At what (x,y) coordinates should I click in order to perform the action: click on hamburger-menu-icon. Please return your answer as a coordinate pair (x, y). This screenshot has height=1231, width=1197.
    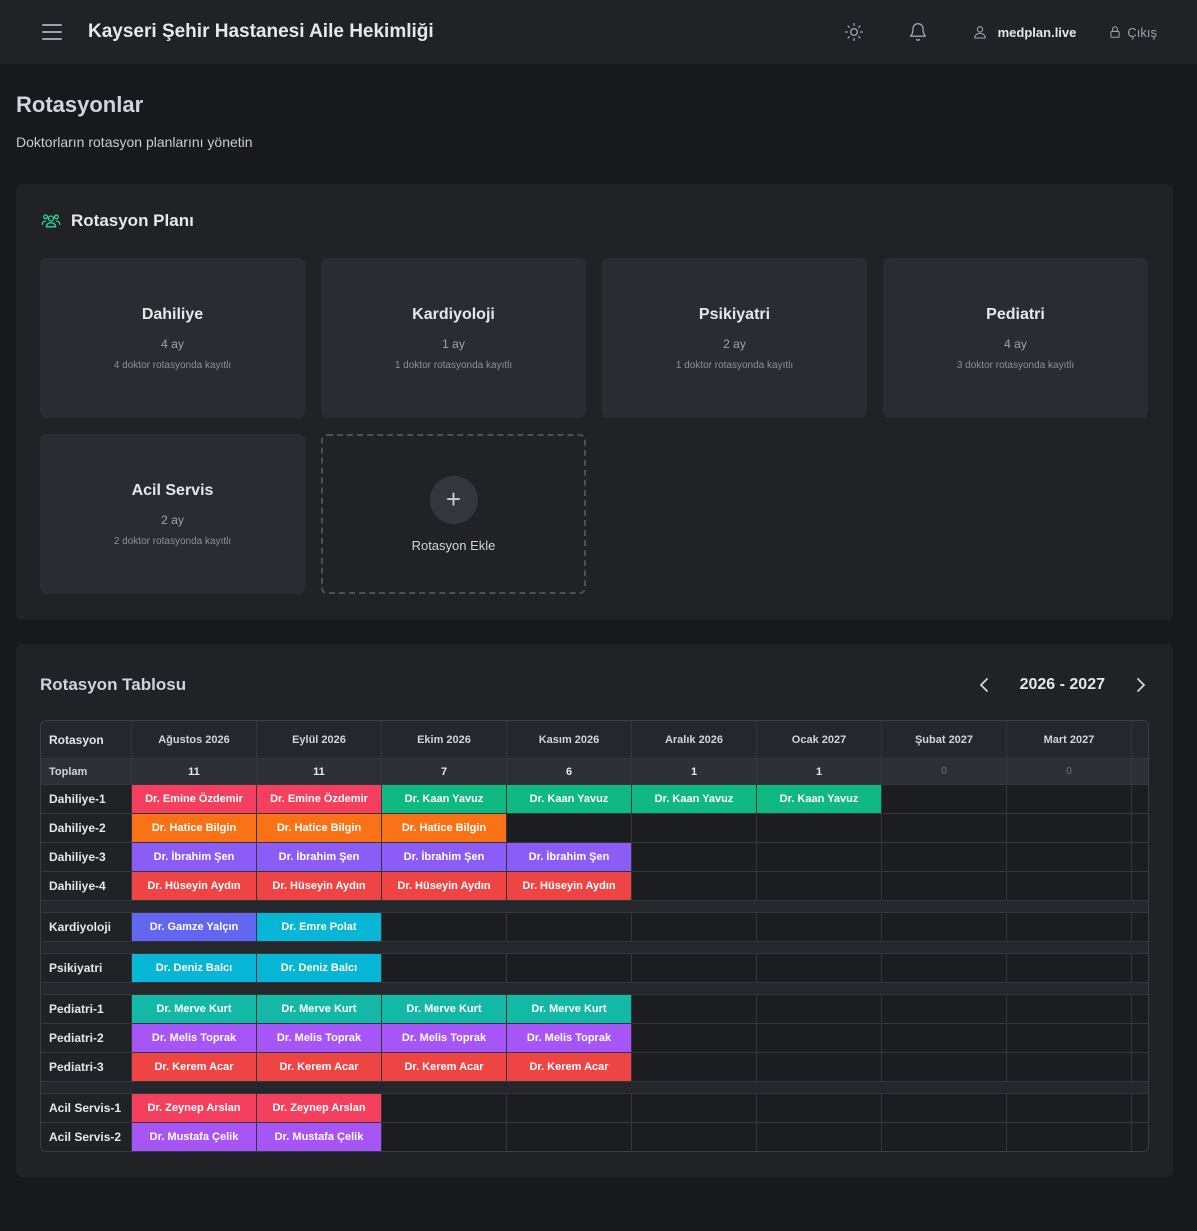
    Looking at the image, I should click on (52, 32).